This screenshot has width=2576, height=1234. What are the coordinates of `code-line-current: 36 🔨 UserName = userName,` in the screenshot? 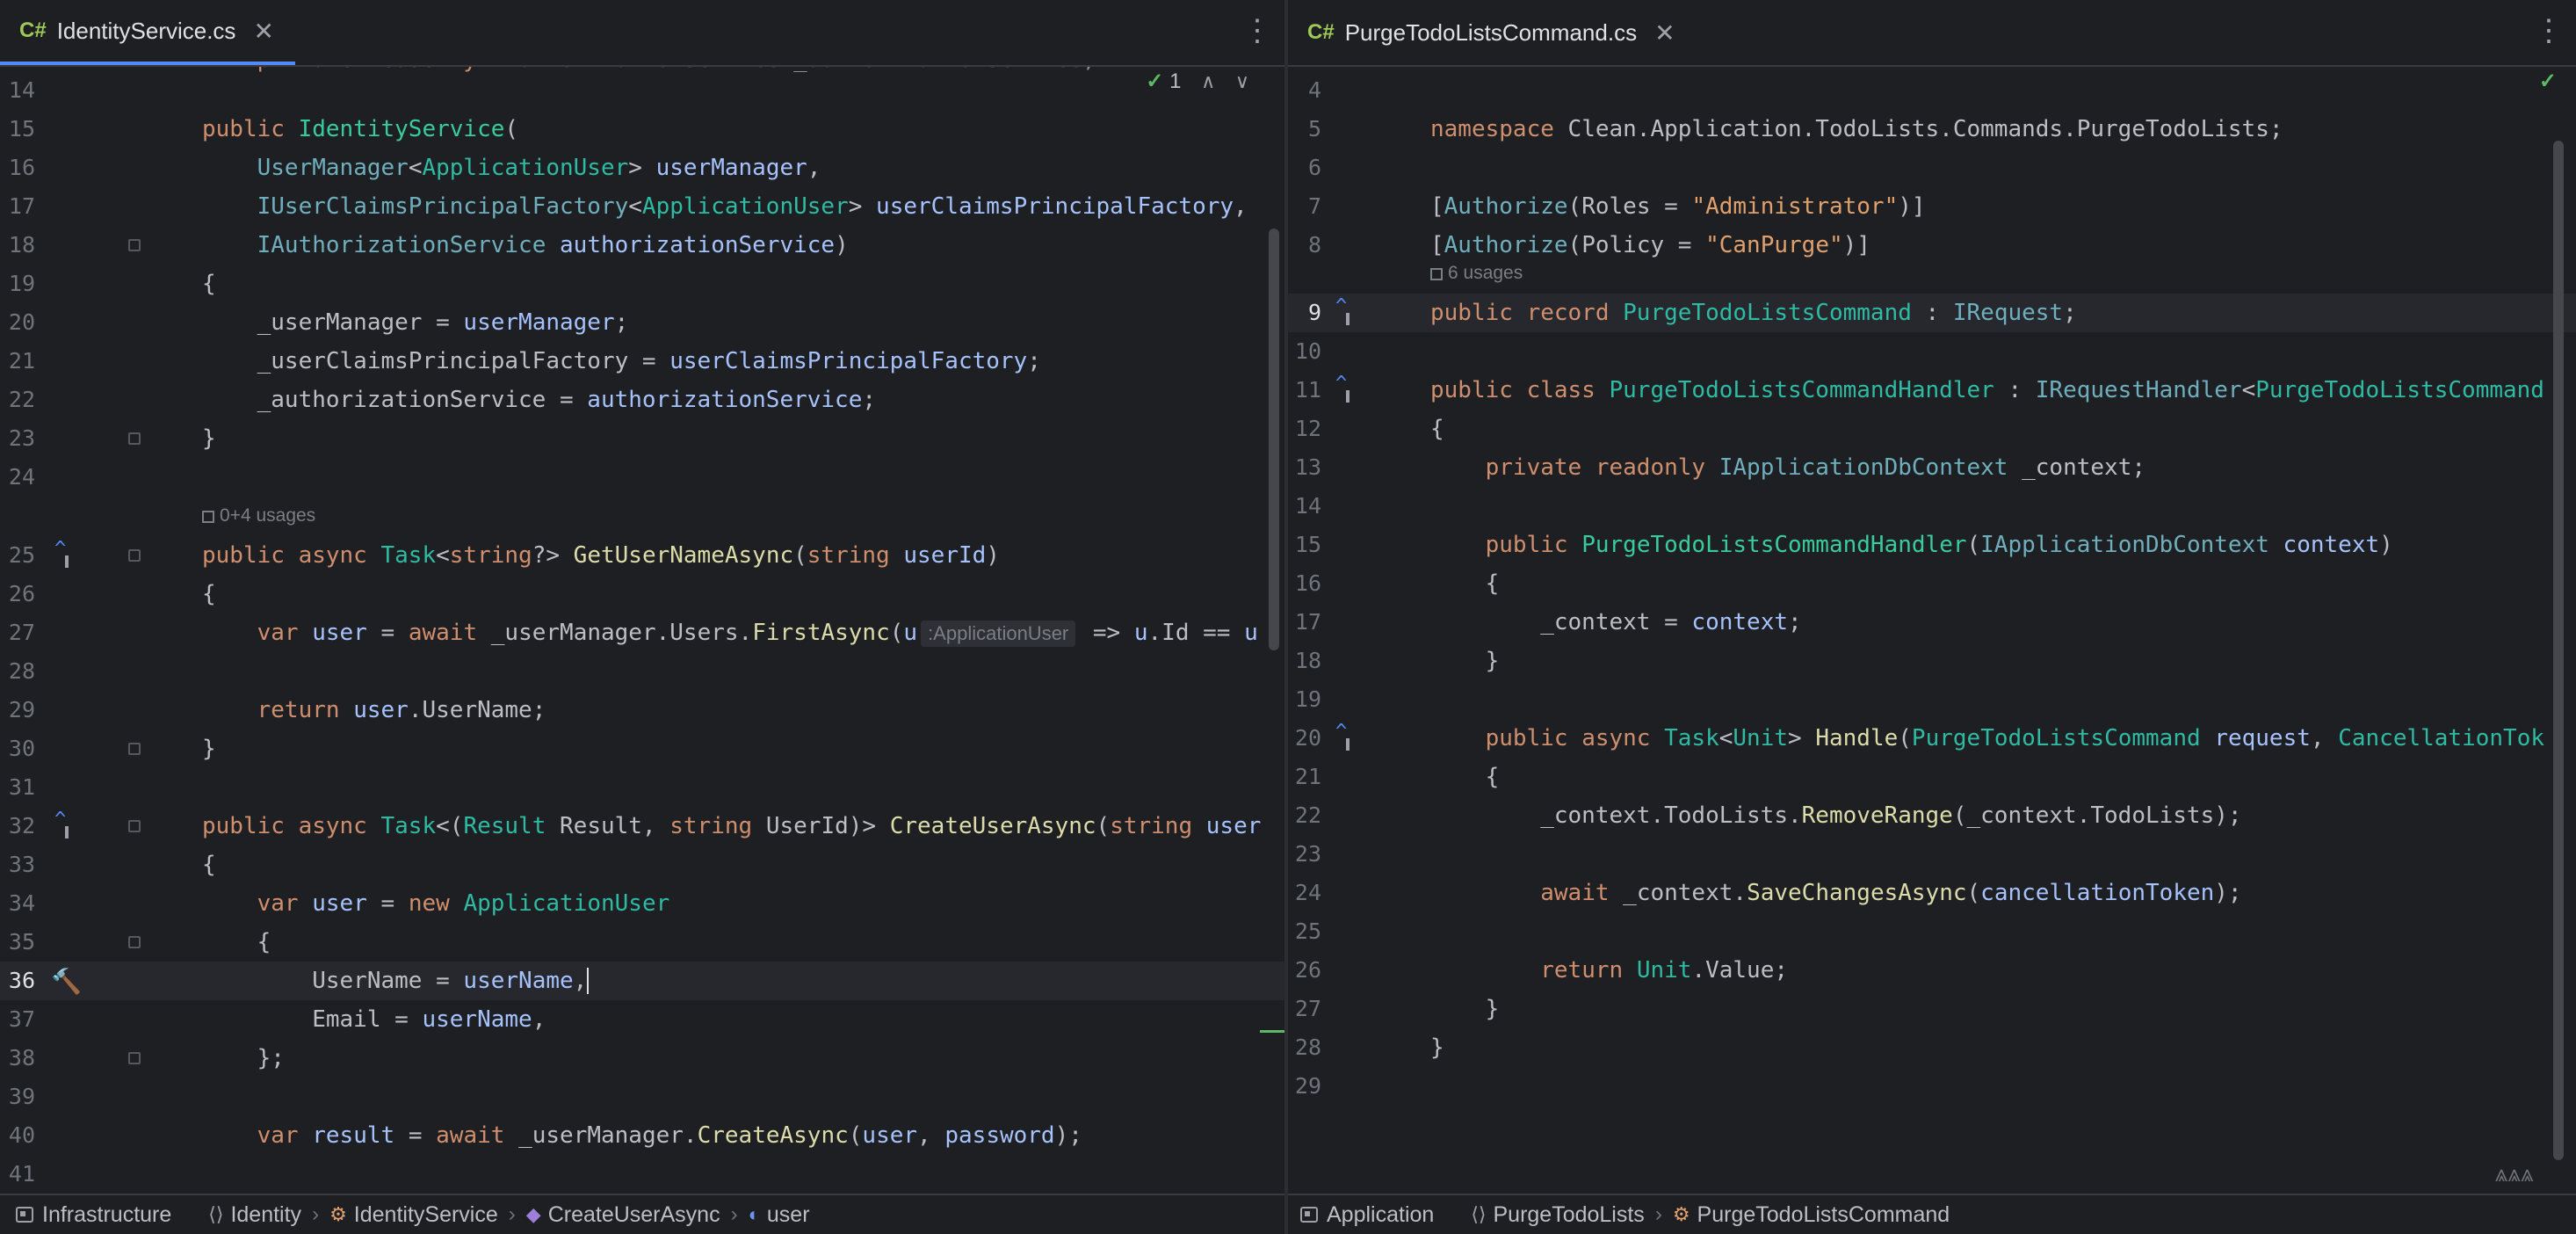 It's located at (642, 981).